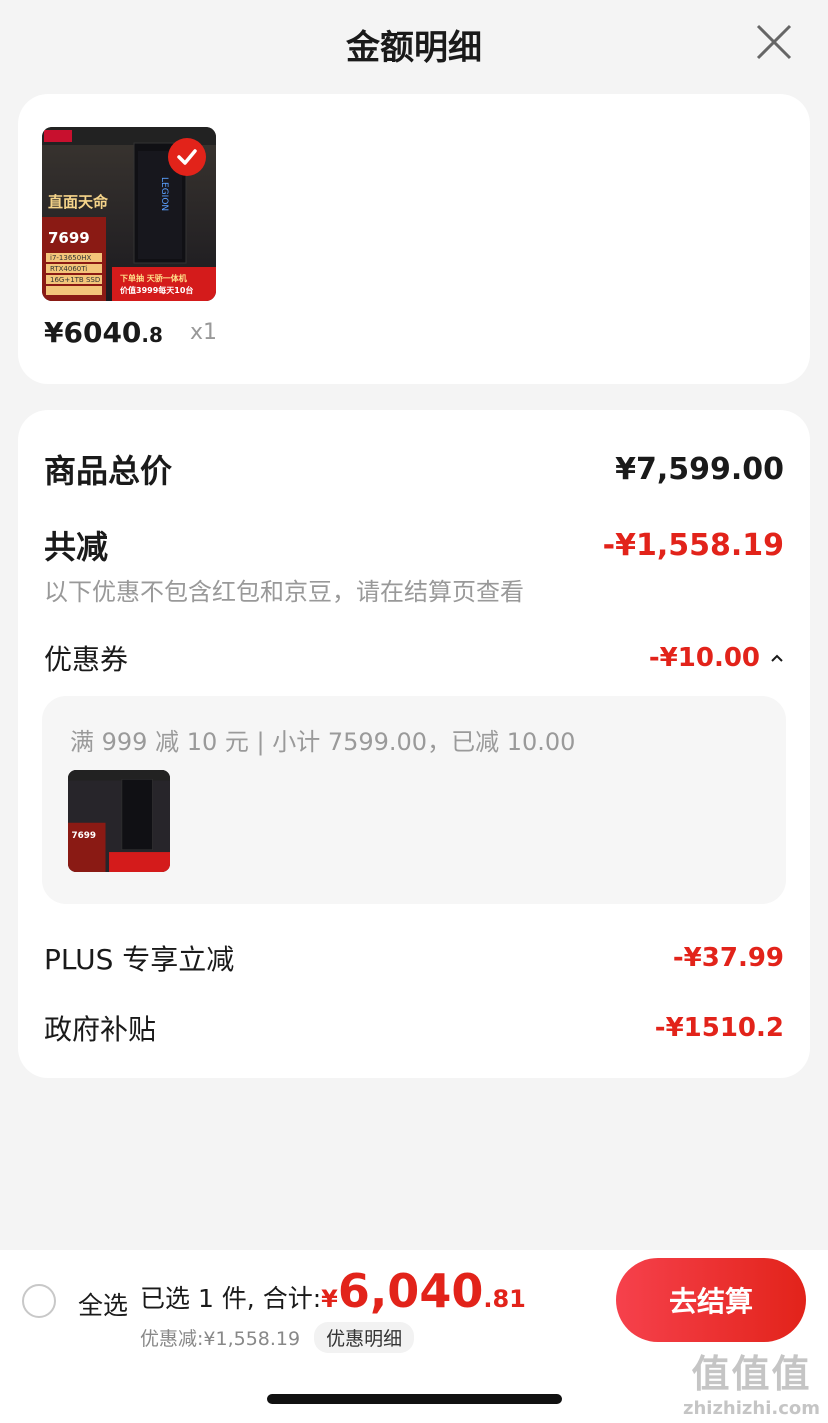 The image size is (828, 1423). I want to click on coupon-label: 优惠券, so click(86, 659).